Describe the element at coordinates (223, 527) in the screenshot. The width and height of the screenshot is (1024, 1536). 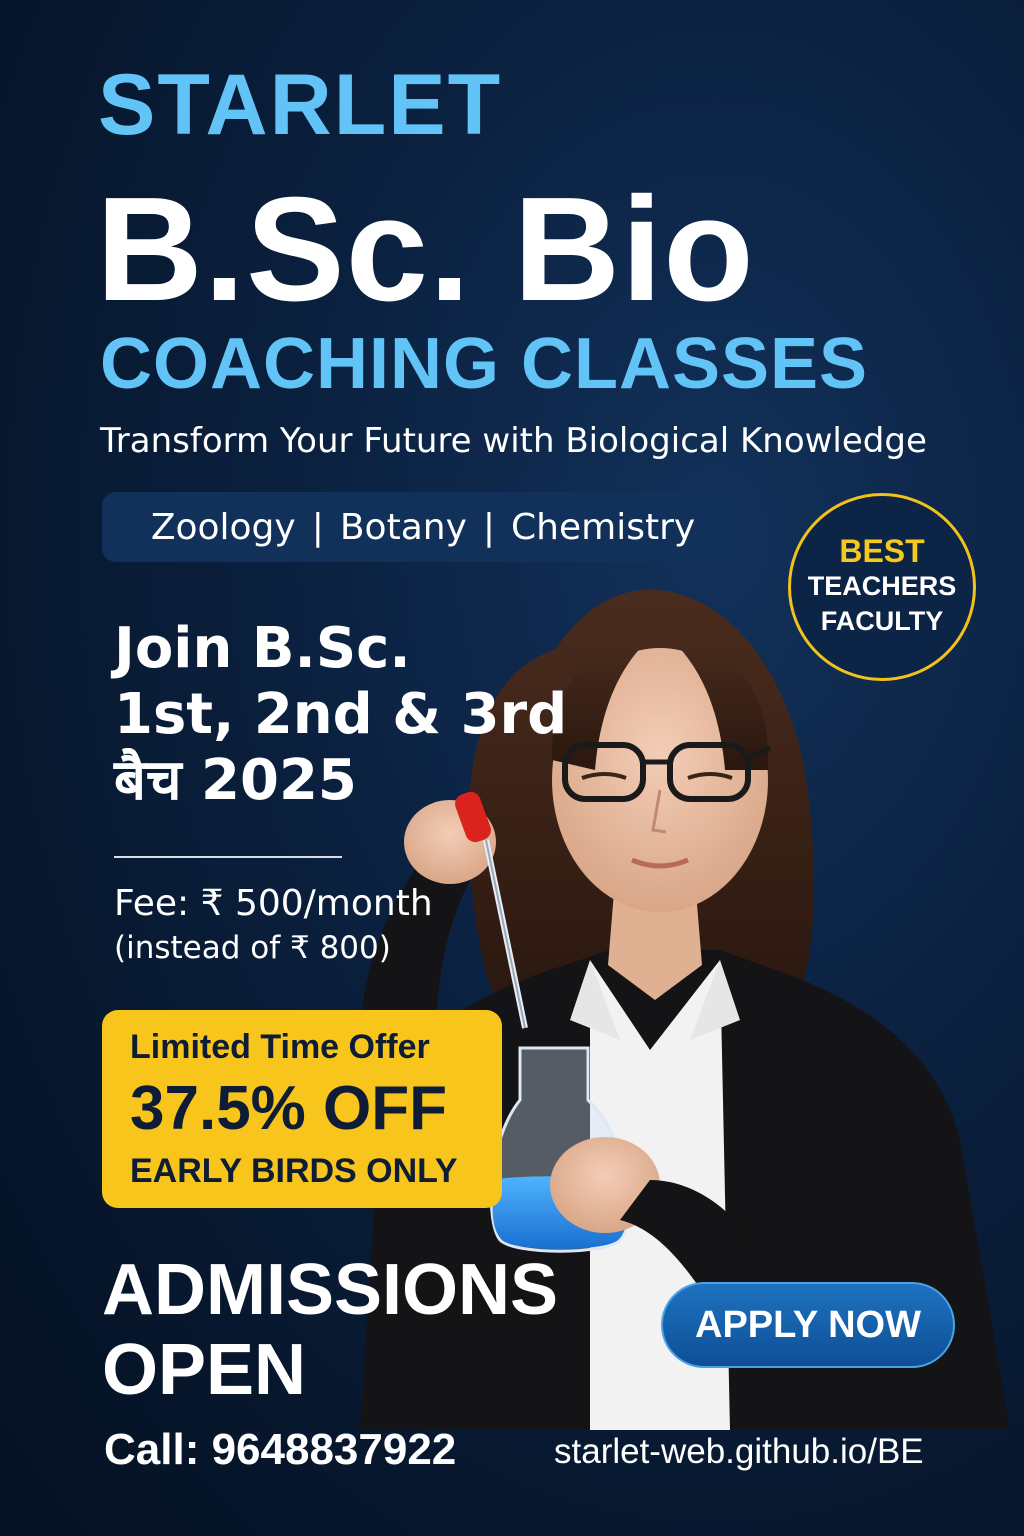
I see `subject-zoology: Zoology` at that location.